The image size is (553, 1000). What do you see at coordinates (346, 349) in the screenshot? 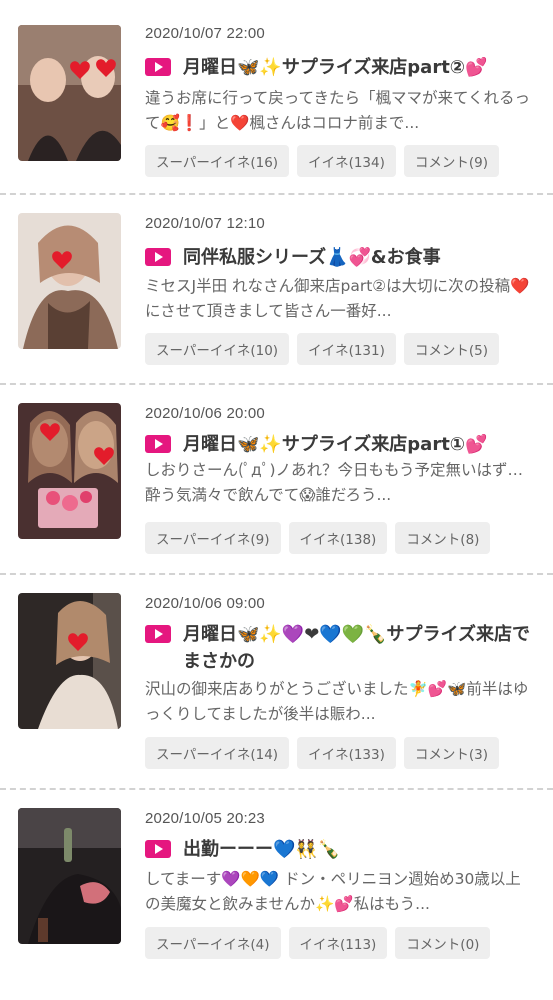
I see `like-button: イイネ(131)` at bounding box center [346, 349].